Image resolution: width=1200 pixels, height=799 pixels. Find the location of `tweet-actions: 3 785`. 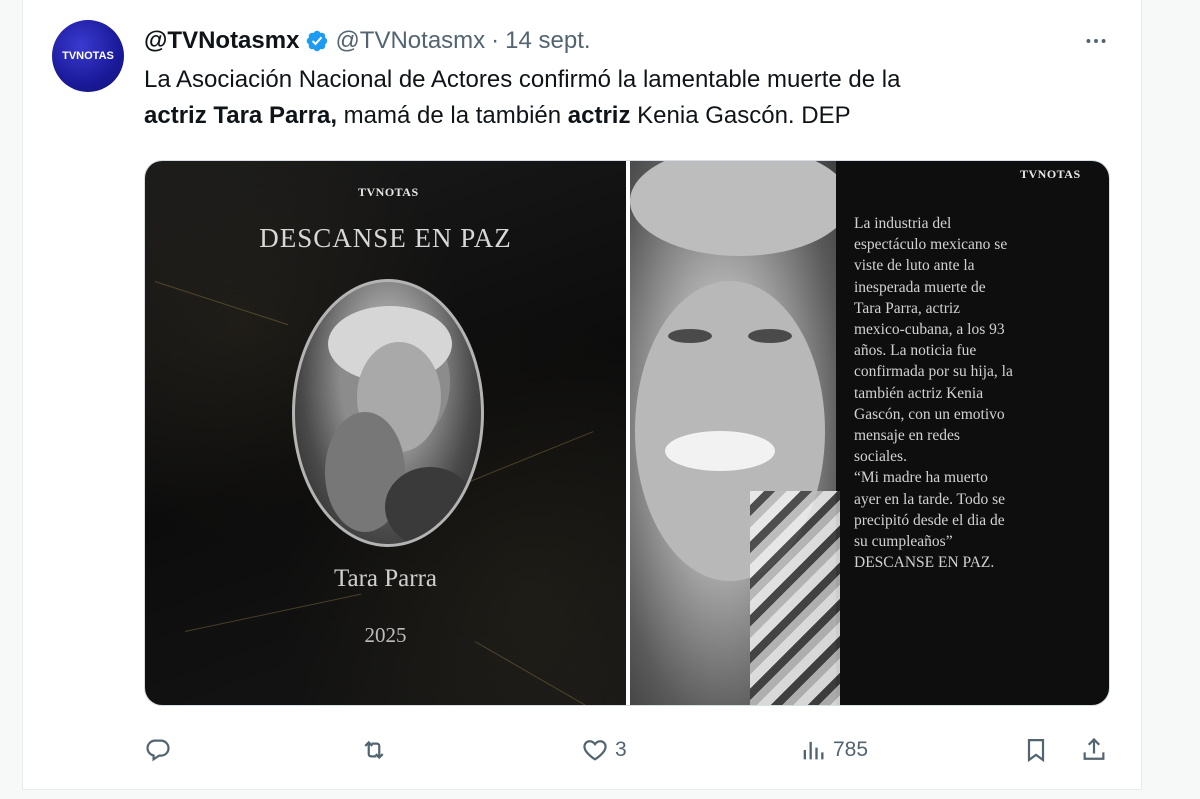

tweet-actions: 3 785 is located at coordinates (627, 750).